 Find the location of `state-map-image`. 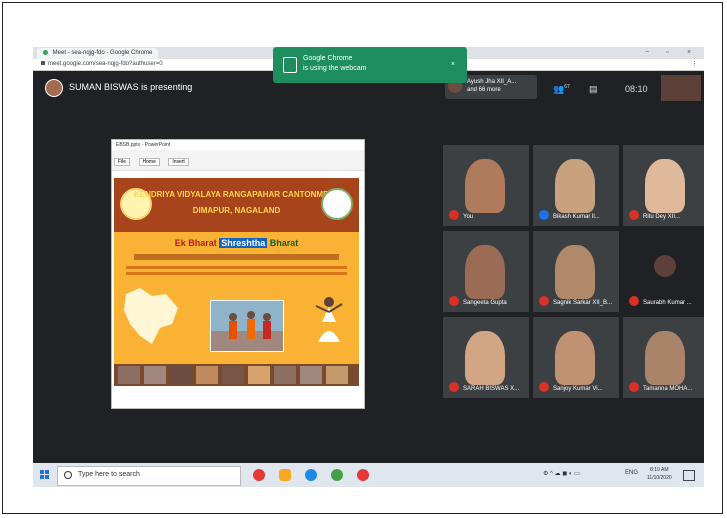

state-map-image is located at coordinates (151, 316).